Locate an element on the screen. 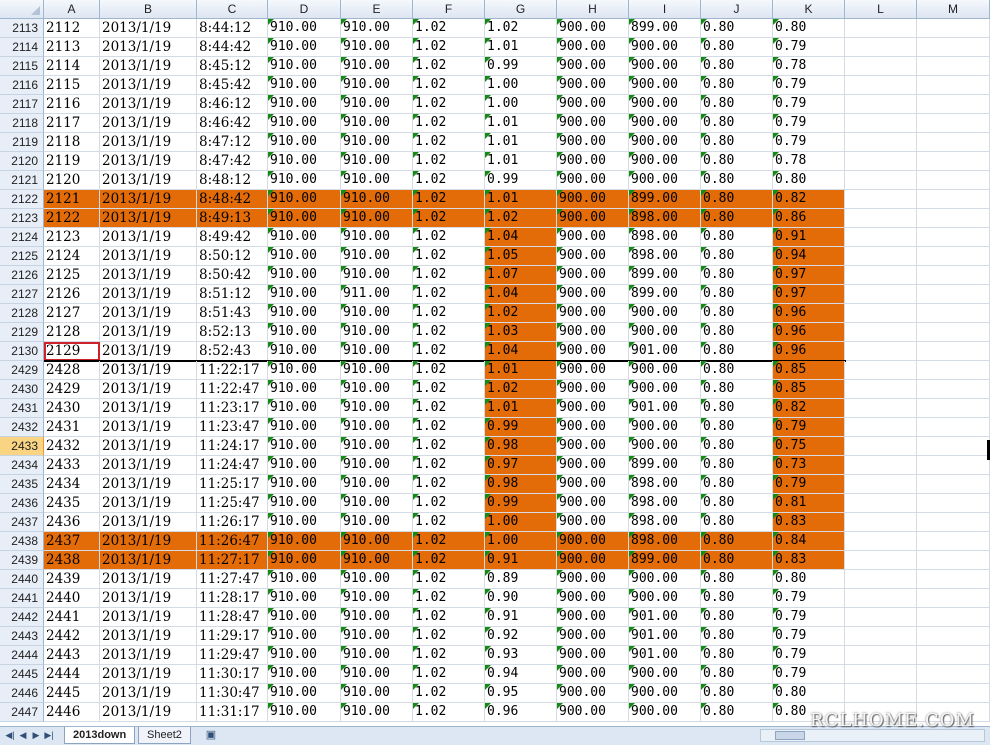  cell-c: 11:28:47 is located at coordinates (232, 617).